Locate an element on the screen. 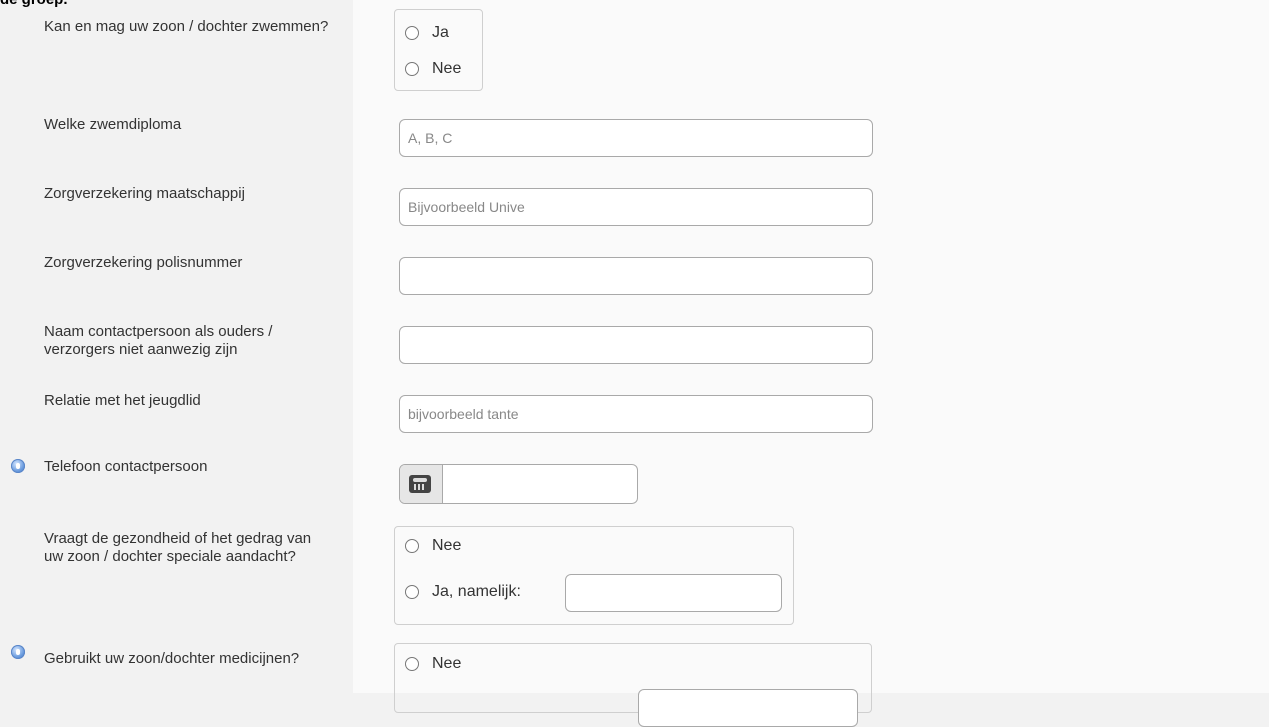 The width and height of the screenshot is (1269, 727). insurer-label: Zorgverzekering maatschappij is located at coordinates (144, 193).